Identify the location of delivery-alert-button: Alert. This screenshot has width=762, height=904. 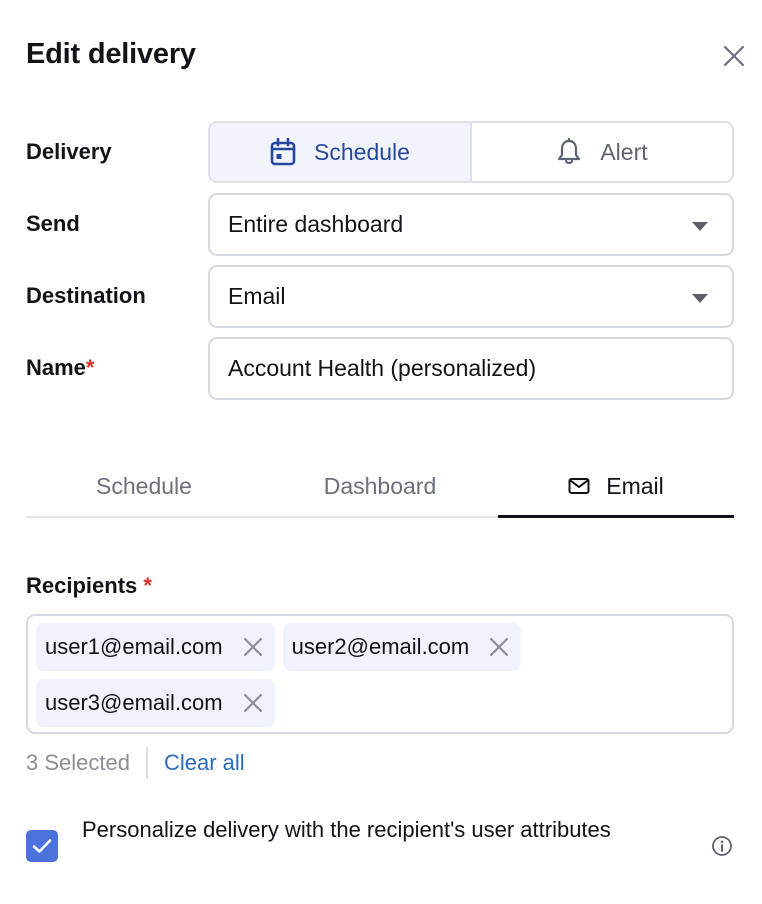
(602, 152).